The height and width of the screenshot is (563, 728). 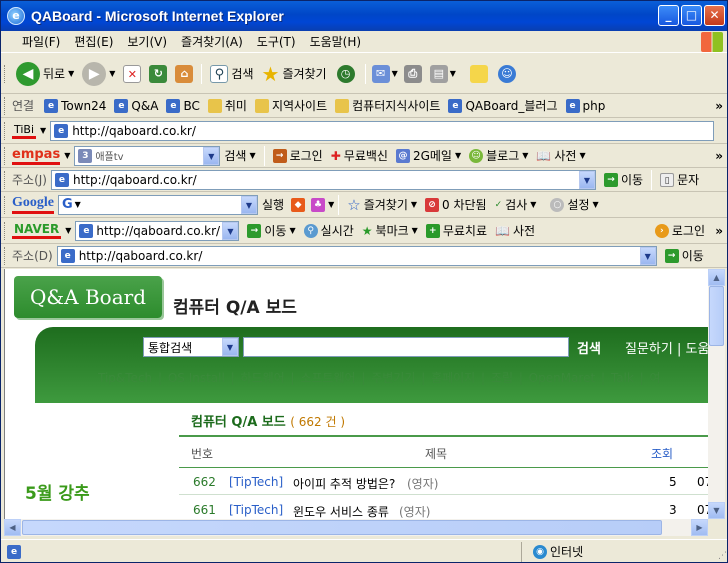 What do you see at coordinates (714, 15) in the screenshot?
I see `close-button: ✕` at bounding box center [714, 15].